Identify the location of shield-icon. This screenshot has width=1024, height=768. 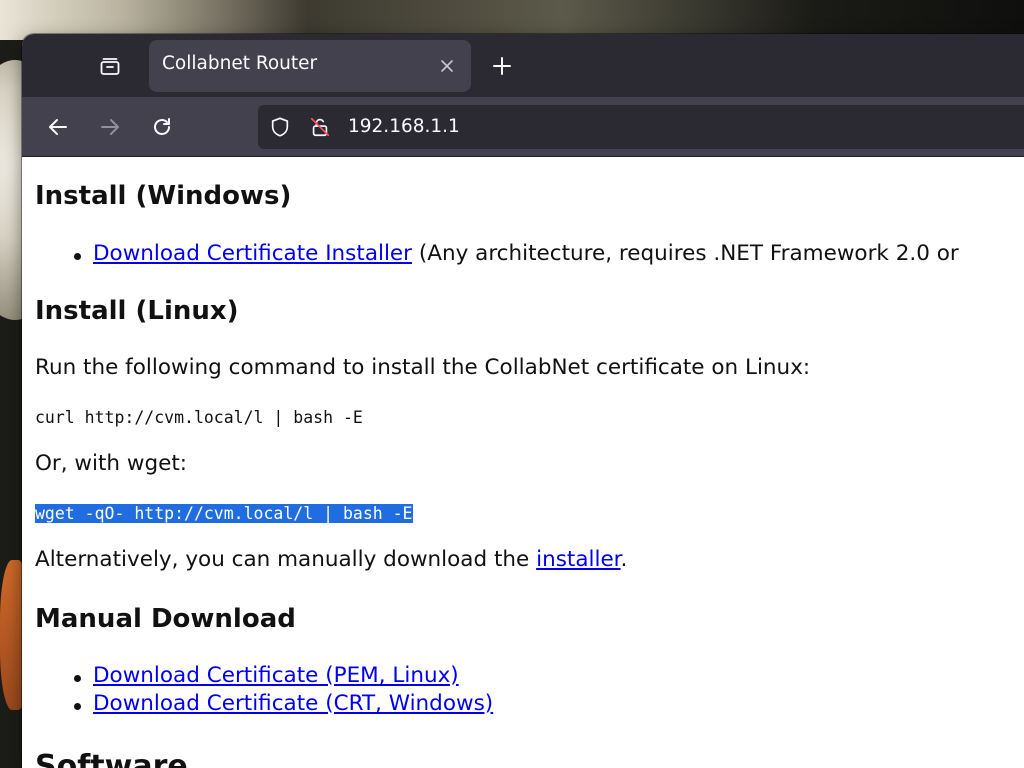
(280, 127).